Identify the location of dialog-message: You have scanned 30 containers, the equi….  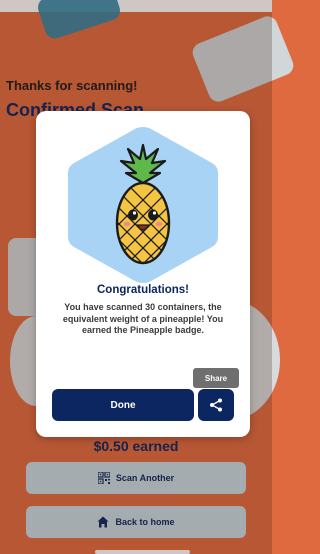
(143, 318).